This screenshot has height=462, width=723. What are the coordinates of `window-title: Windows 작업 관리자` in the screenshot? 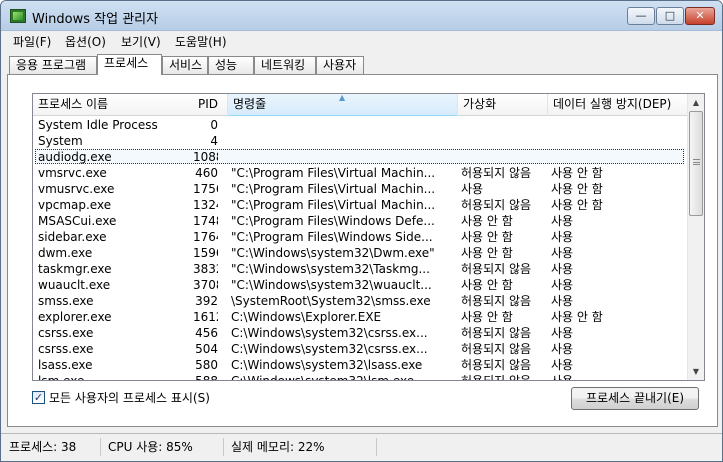 It's located at (95, 19).